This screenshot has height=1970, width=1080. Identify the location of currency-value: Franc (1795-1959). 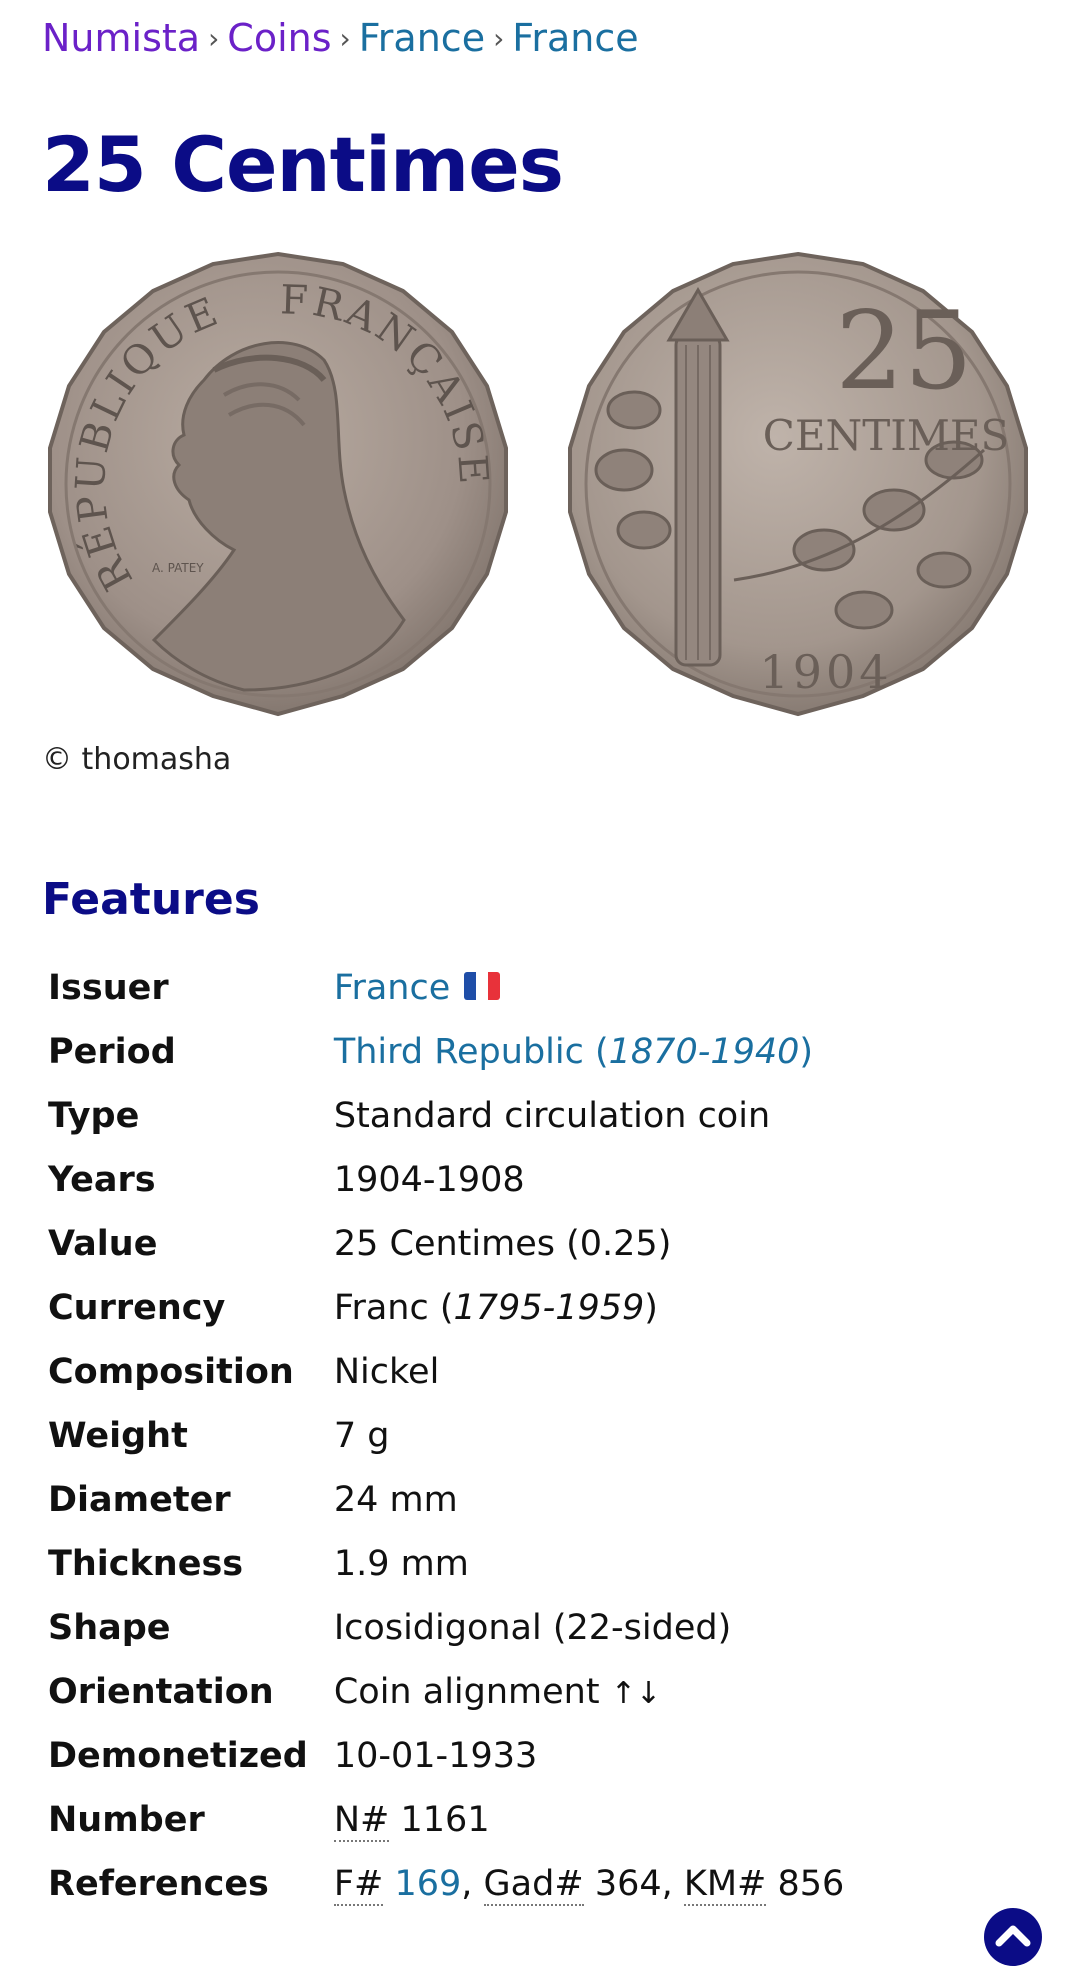
(495, 1308).